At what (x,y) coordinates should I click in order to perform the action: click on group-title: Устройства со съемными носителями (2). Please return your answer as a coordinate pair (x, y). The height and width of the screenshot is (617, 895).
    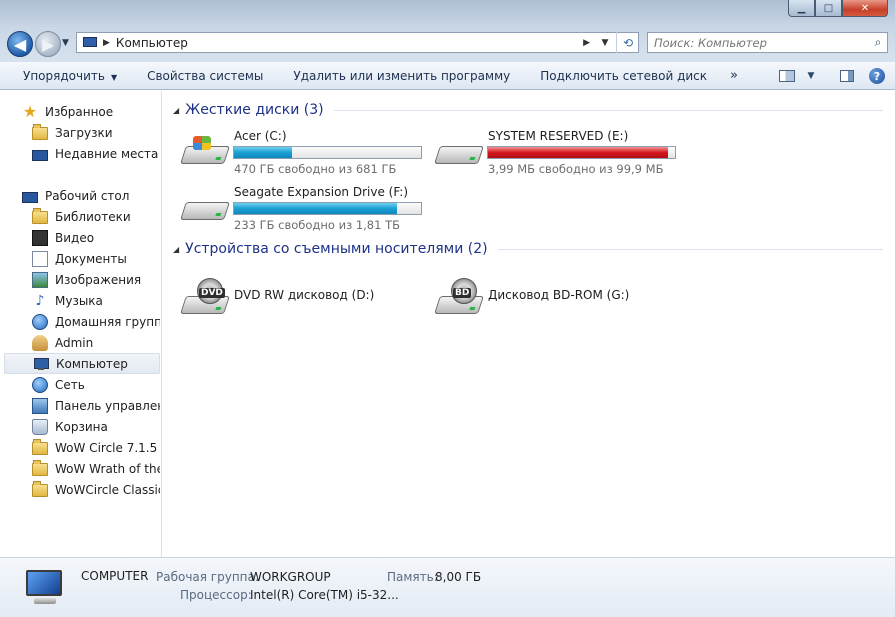
    Looking at the image, I should click on (336, 249).